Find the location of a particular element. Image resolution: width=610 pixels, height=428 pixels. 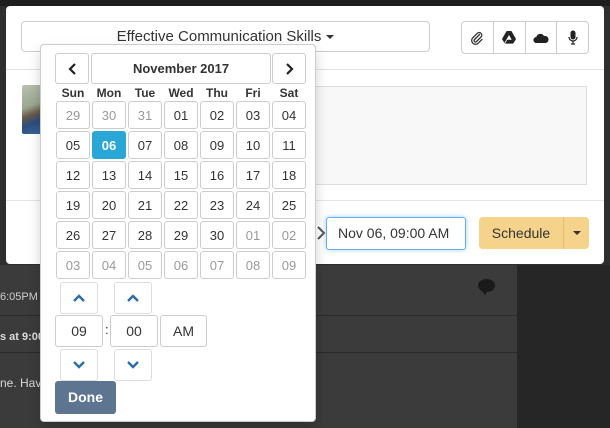

onedrive-button is located at coordinates (542, 37).